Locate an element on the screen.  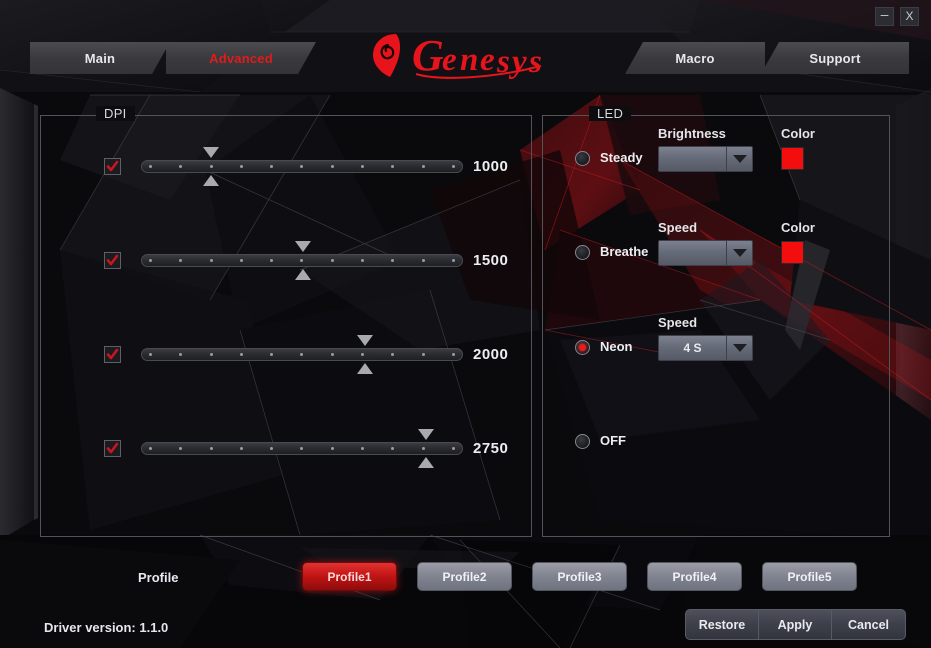
tab-macro: Macro is located at coordinates (695, 58).